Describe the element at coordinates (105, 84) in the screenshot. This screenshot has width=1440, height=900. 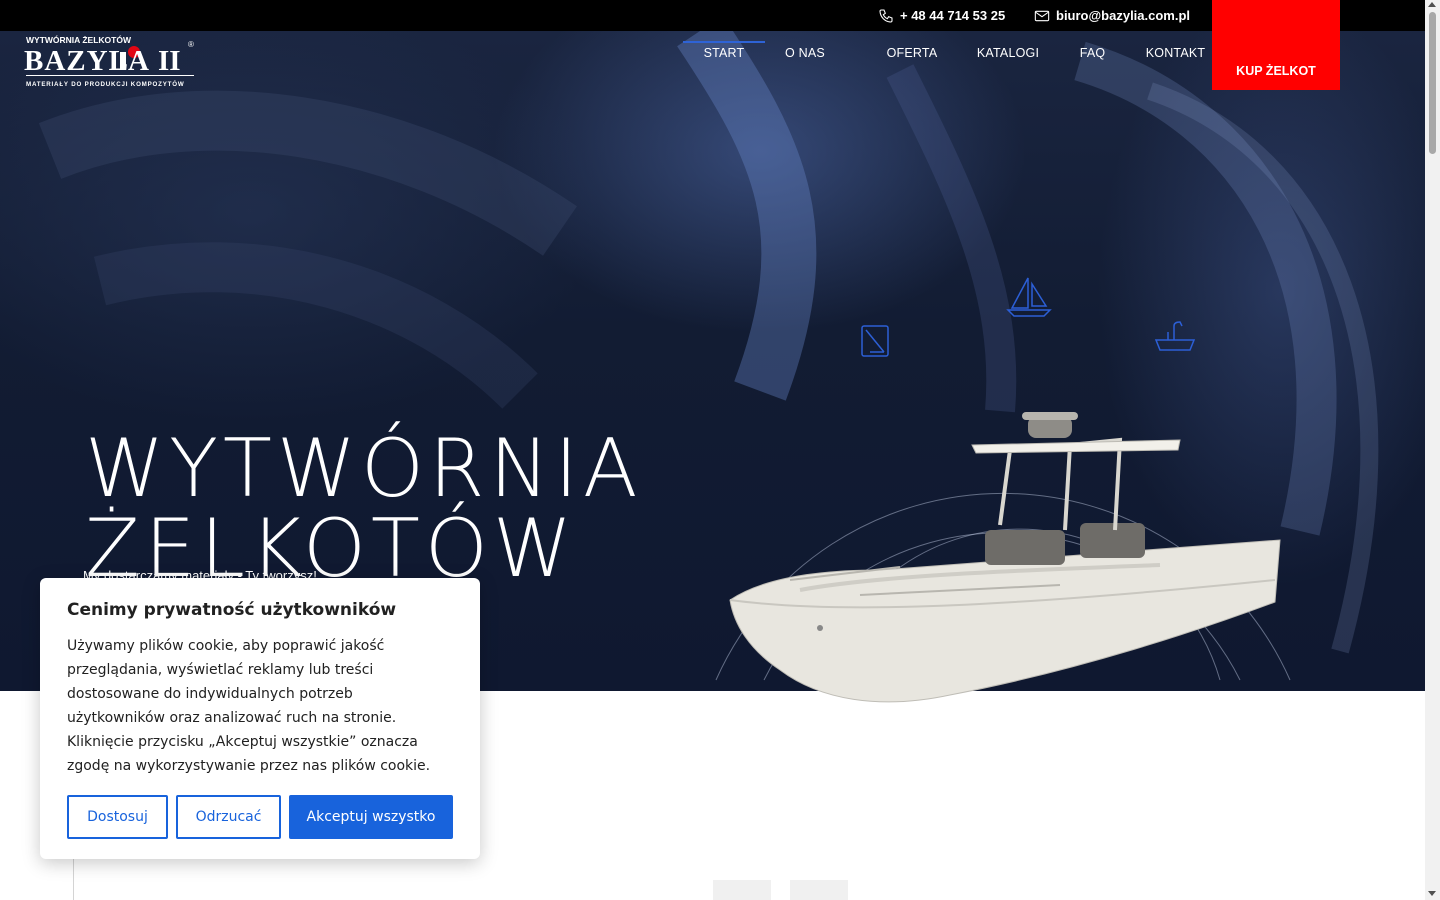
I see `svg-text:MATERIAŁY DO PRODUKCJI KOMPOZY: MATERIAŁY DO PRODUKCJI KOMPOZYTÓW` at that location.